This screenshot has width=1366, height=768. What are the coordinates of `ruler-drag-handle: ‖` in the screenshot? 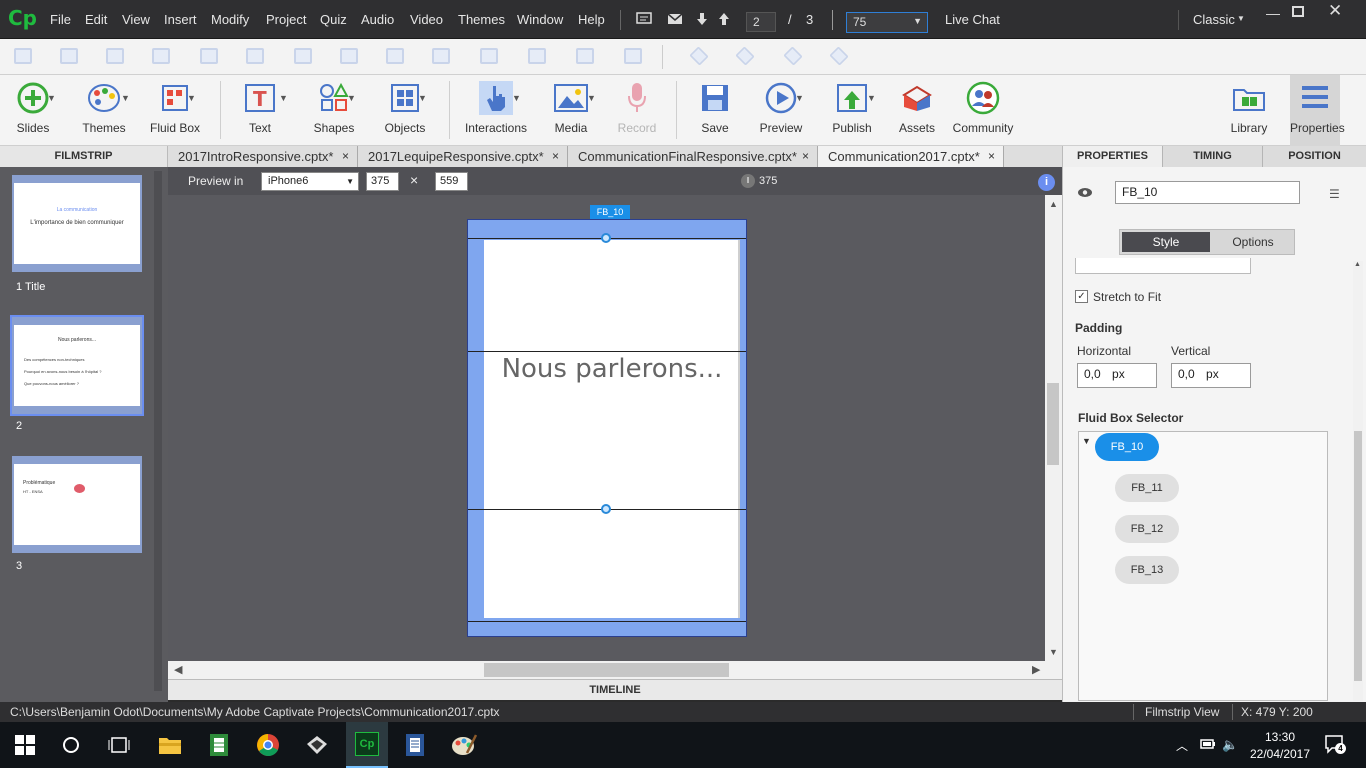 It's located at (748, 181).